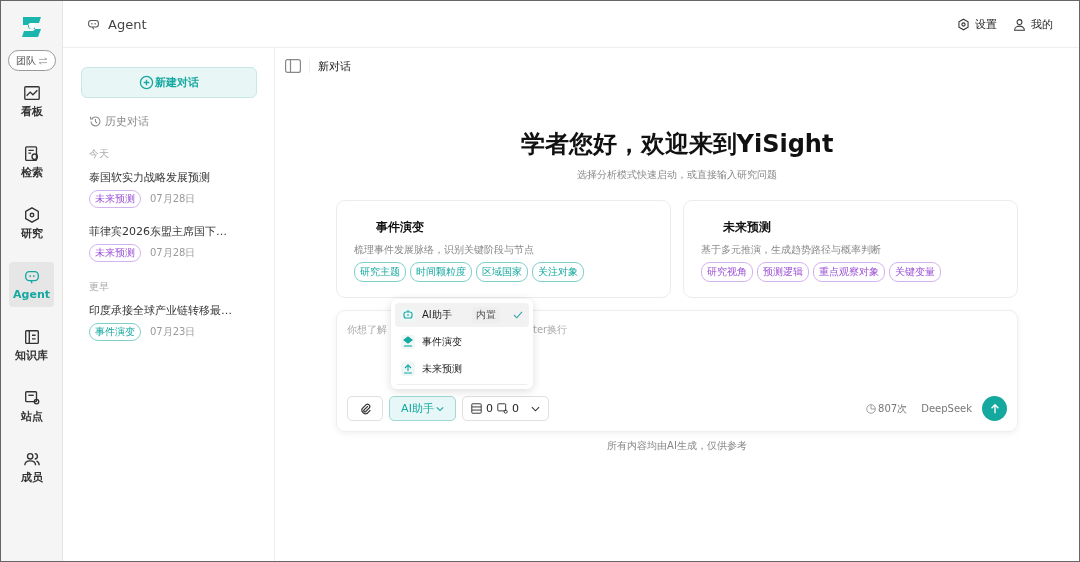 The height and width of the screenshot is (562, 1080). What do you see at coordinates (915, 272) in the screenshot?
I see `param-tag: 关键变量` at bounding box center [915, 272].